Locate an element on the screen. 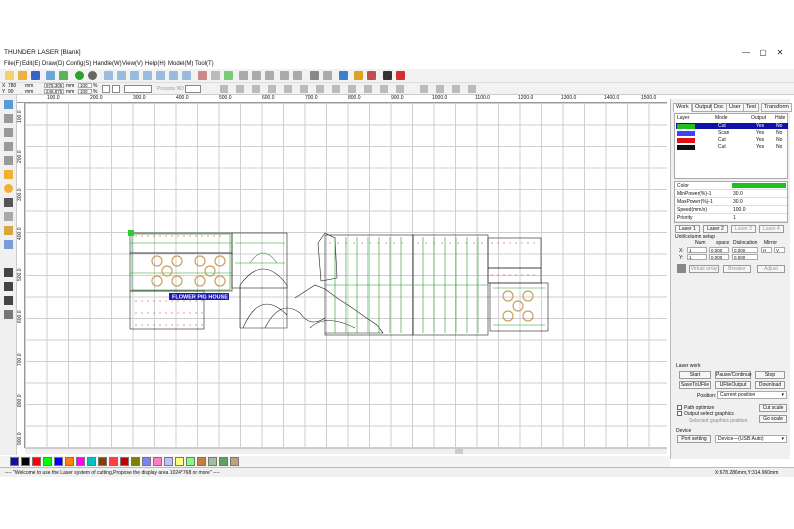 This screenshot has width=794, height=529. cut-scale-button: Cut scale is located at coordinates (773, 408).